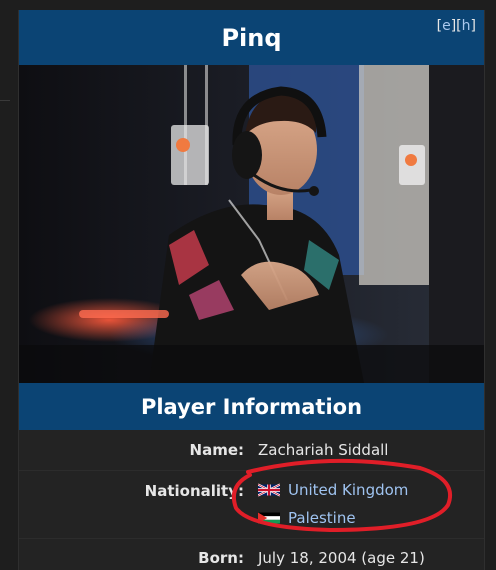  I want to click on player-information-header: Player Information, so click(251, 406).